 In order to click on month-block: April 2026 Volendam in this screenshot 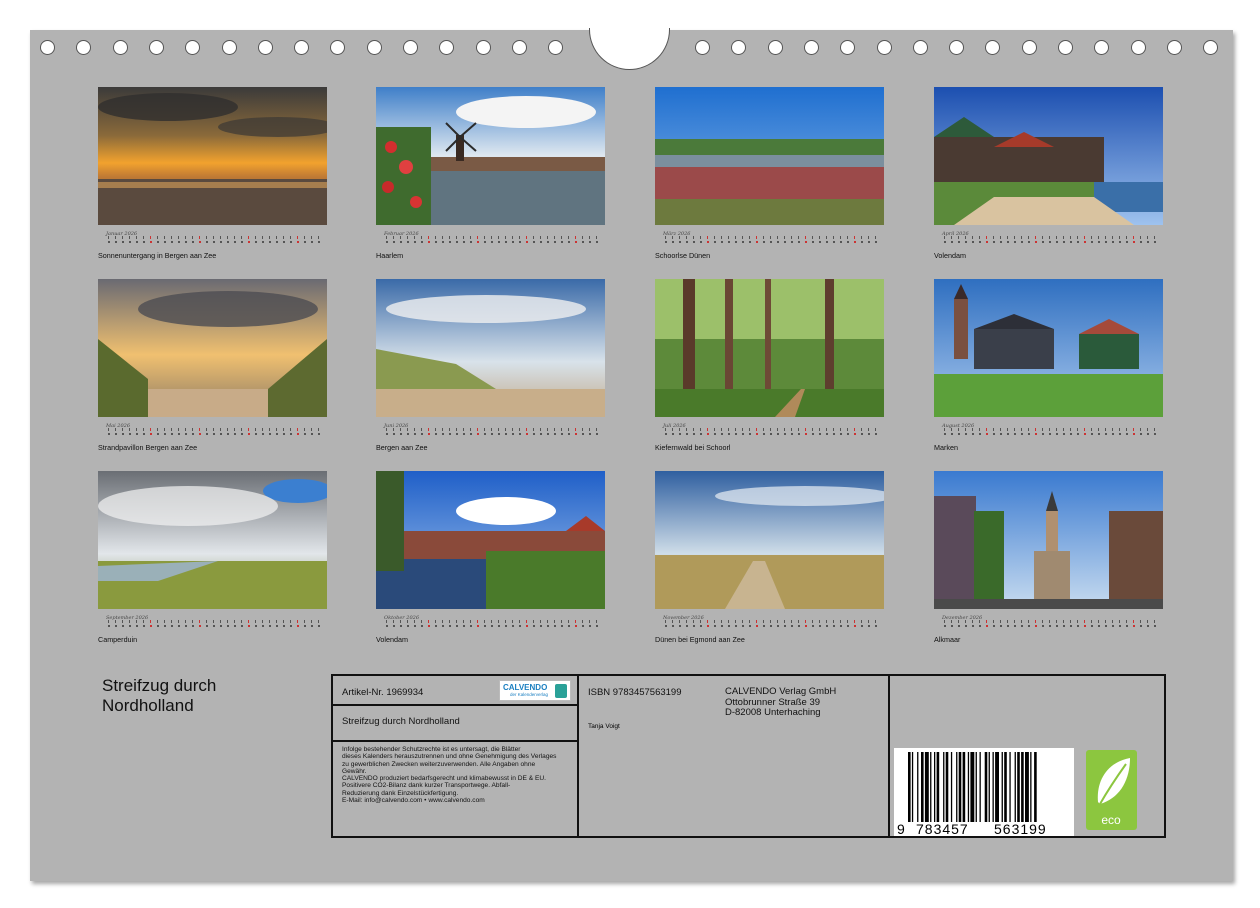, I will do `click(1048, 173)`.